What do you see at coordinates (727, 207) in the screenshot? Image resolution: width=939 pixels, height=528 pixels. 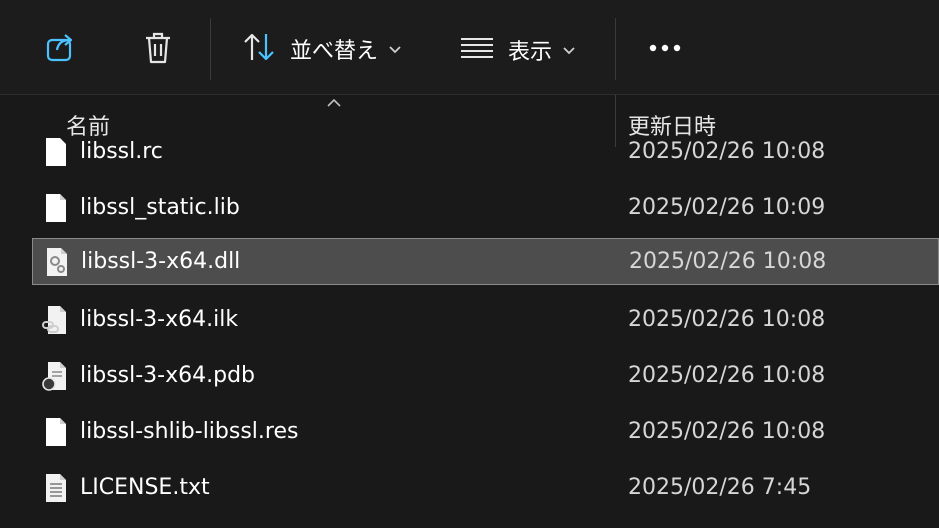 I see `file-date: 2025/02/26 10:09` at bounding box center [727, 207].